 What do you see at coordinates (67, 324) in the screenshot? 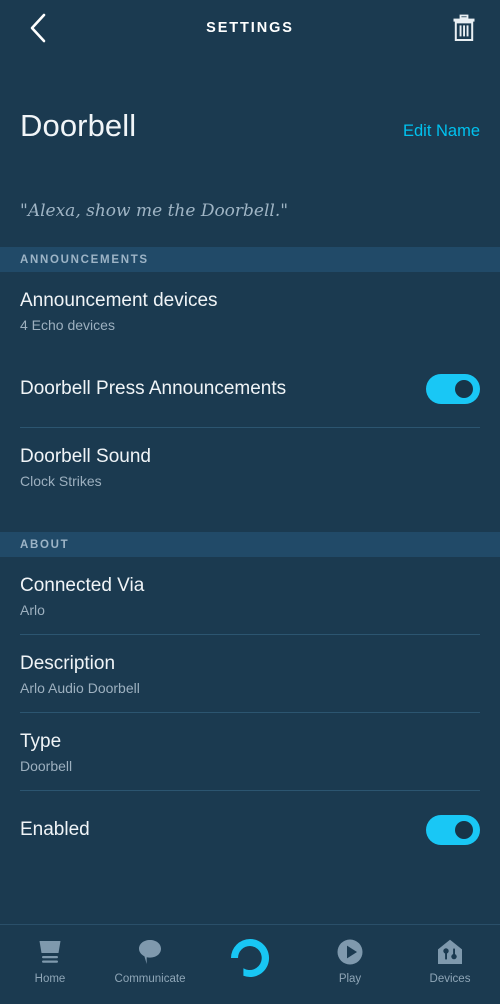
I see `row-subtitle: 4 Echo devices` at bounding box center [67, 324].